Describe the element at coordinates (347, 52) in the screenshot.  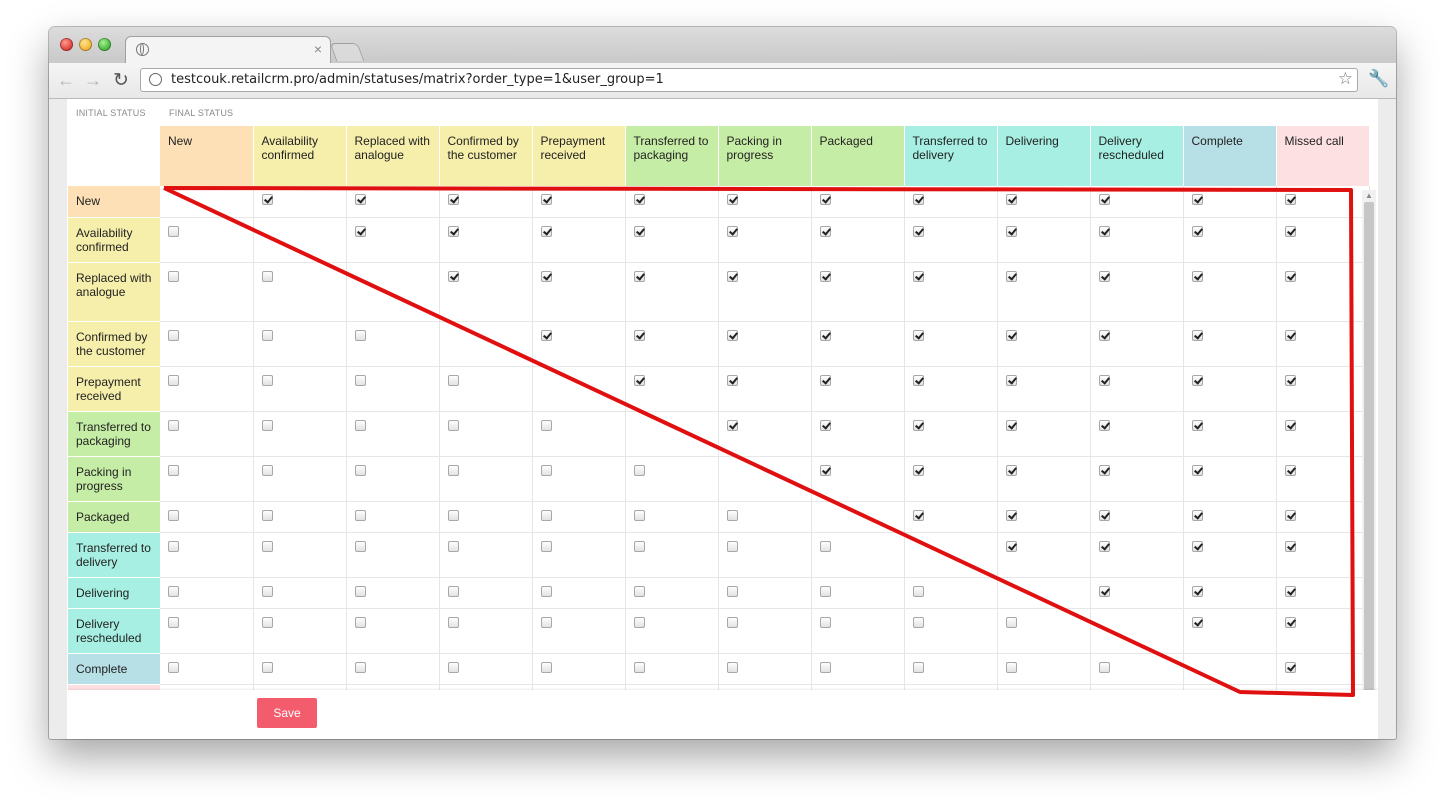
I see `new-tab-button` at that location.